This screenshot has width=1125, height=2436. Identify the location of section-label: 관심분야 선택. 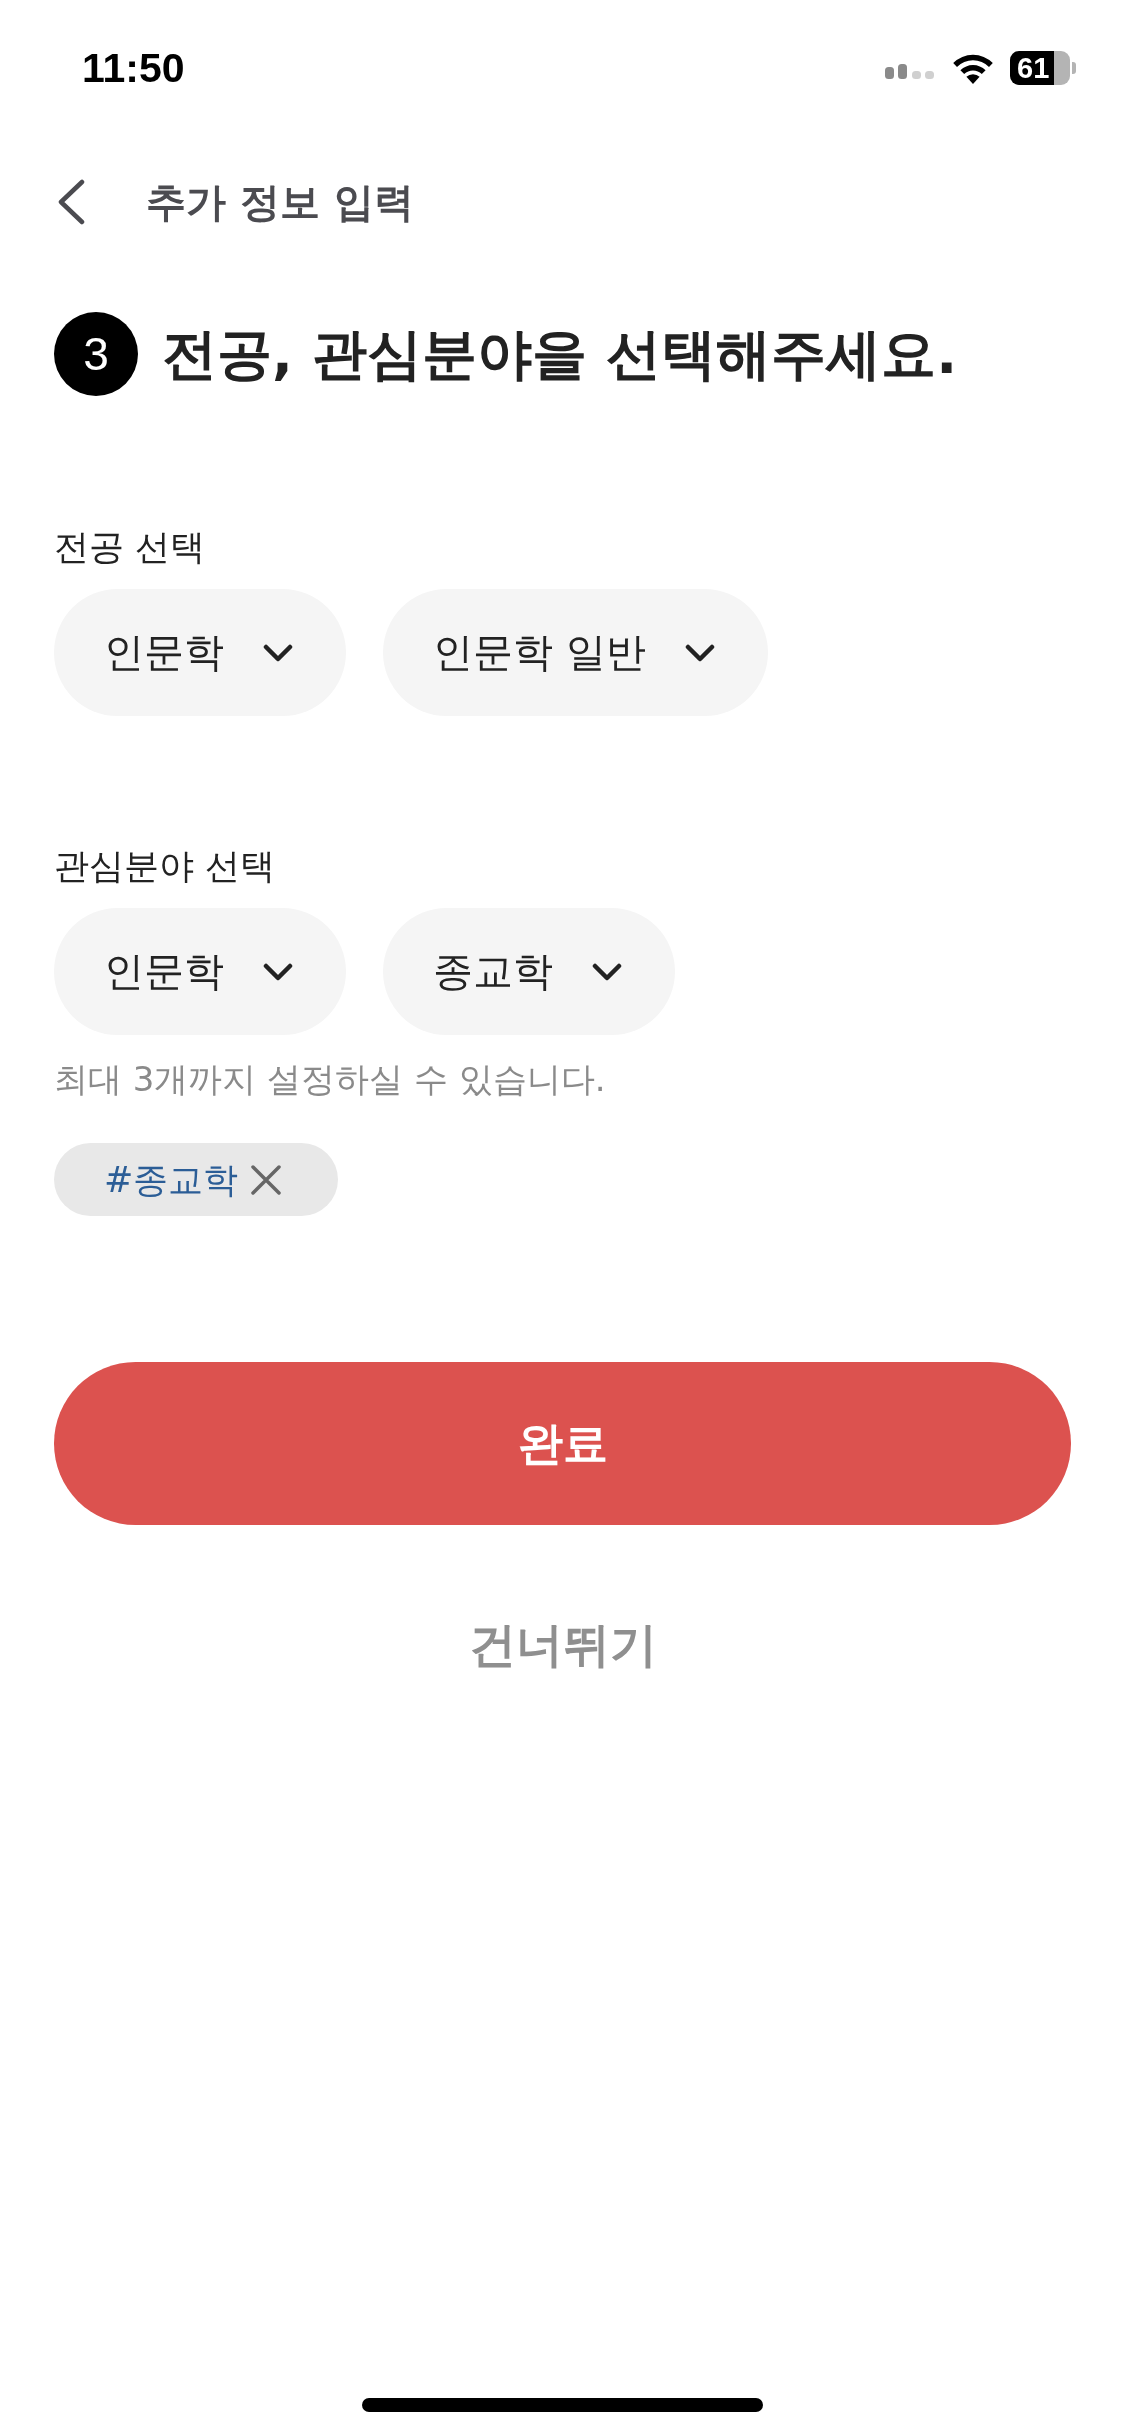
(165, 866).